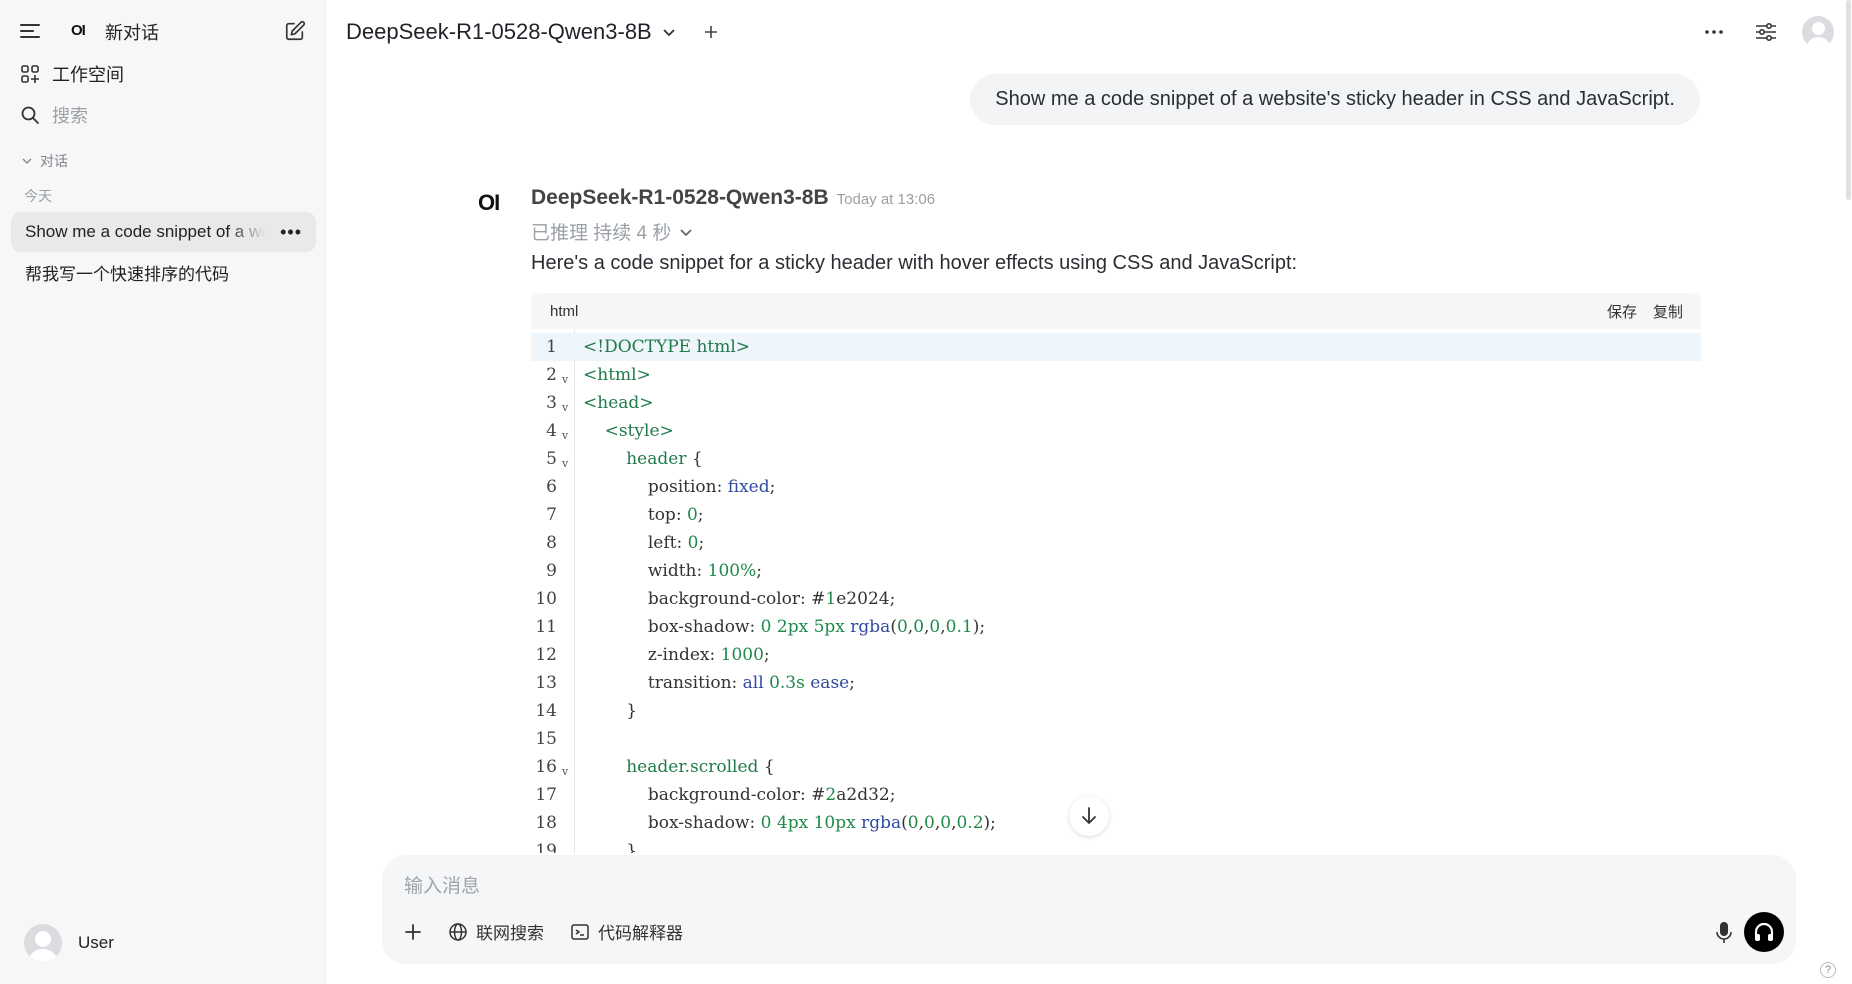 The image size is (1852, 984). I want to click on line-number: 18, so click(546, 823).